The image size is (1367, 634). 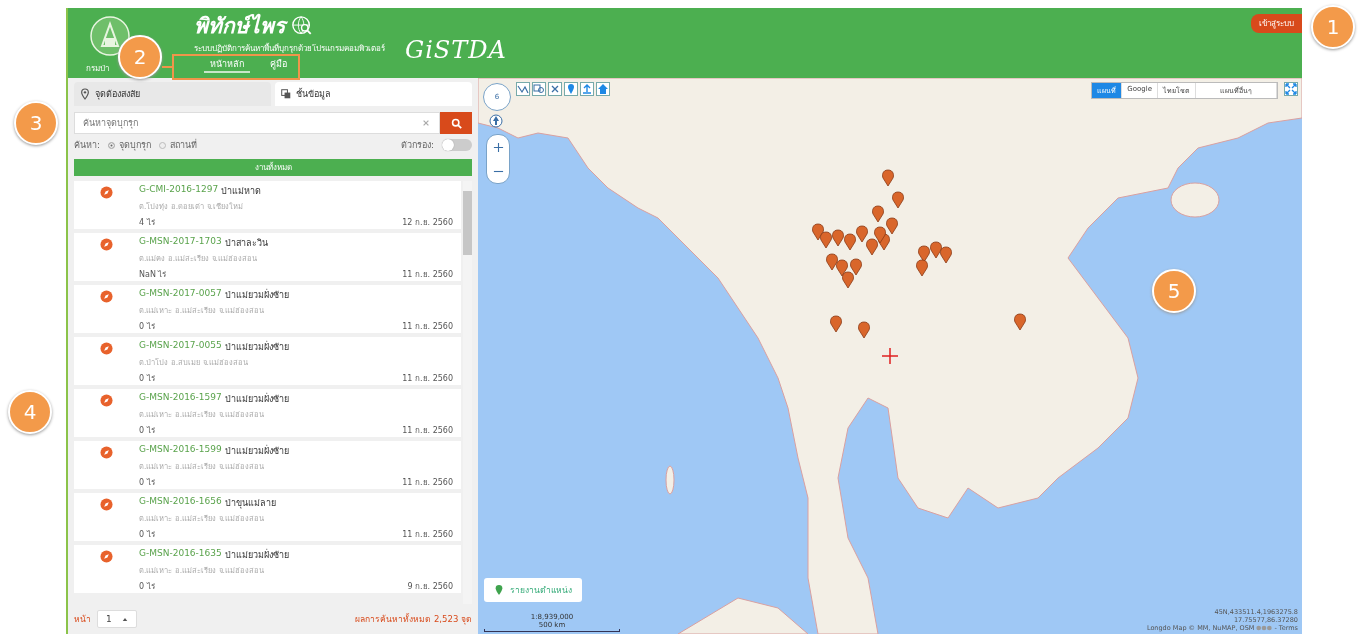 I want to click on forest-name: ป่าขุนแม่ลาย, so click(x=250, y=503).